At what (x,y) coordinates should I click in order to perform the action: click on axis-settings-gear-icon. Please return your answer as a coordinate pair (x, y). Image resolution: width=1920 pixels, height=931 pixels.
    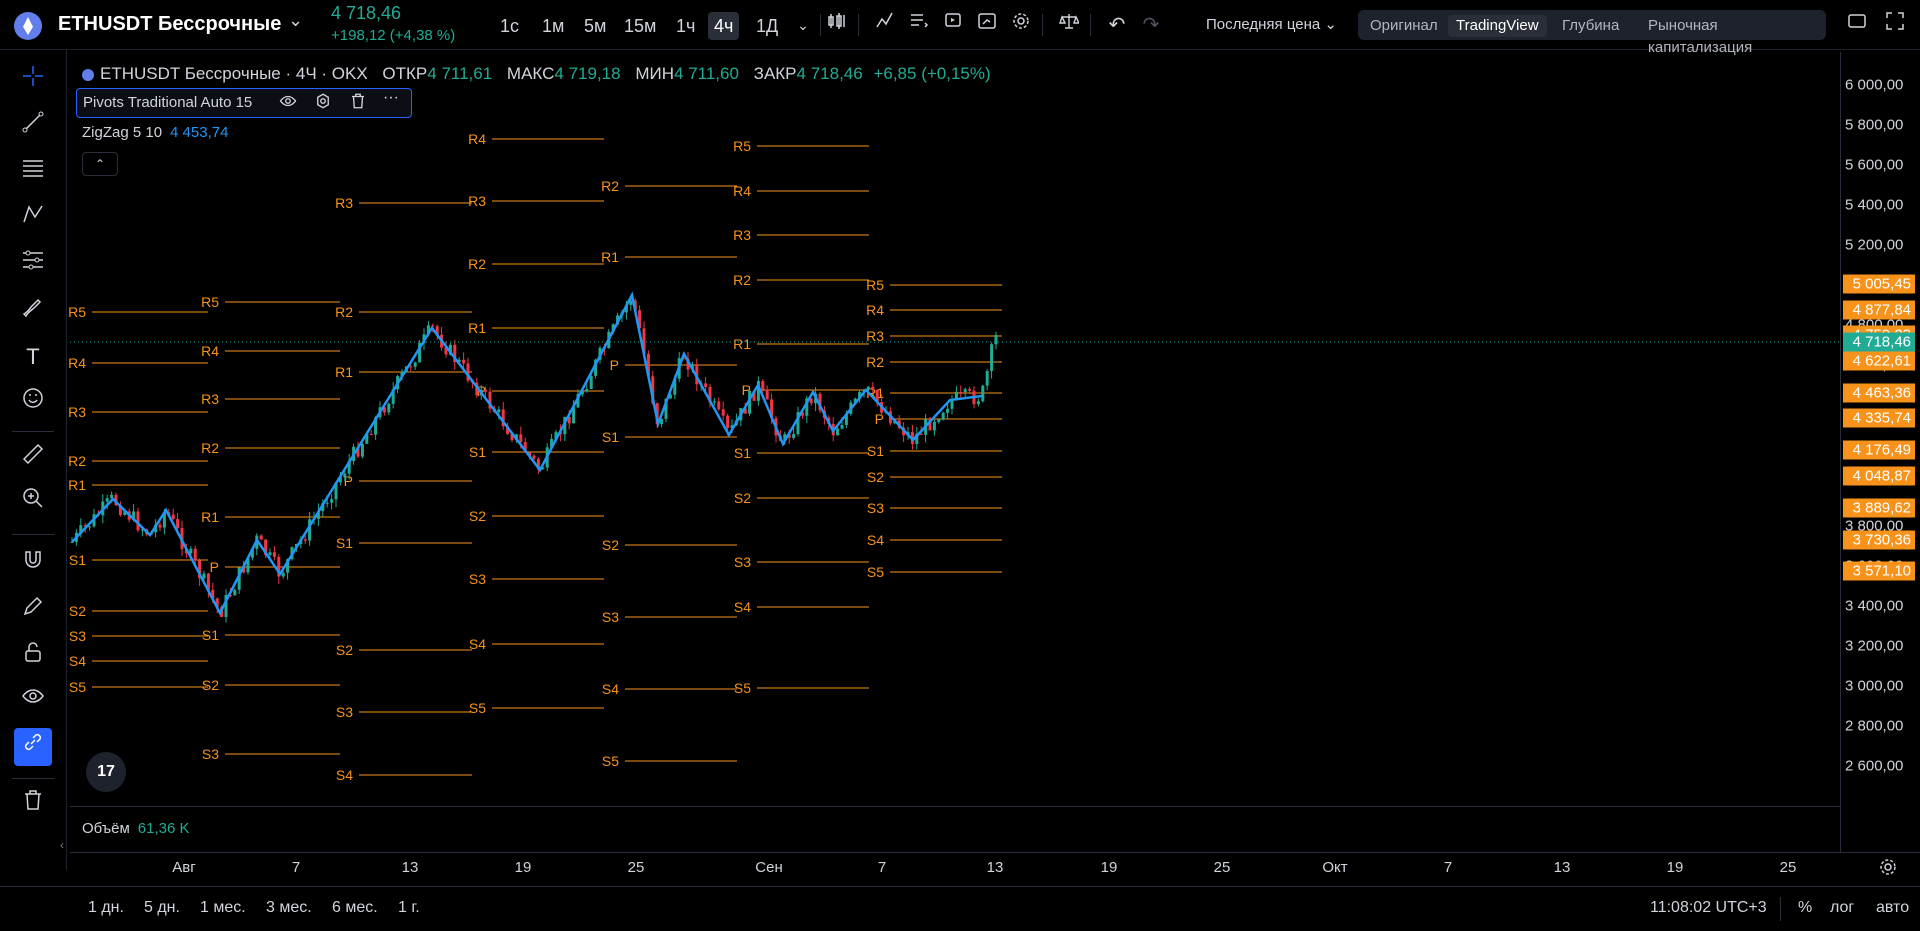
    Looking at the image, I should click on (1888, 869).